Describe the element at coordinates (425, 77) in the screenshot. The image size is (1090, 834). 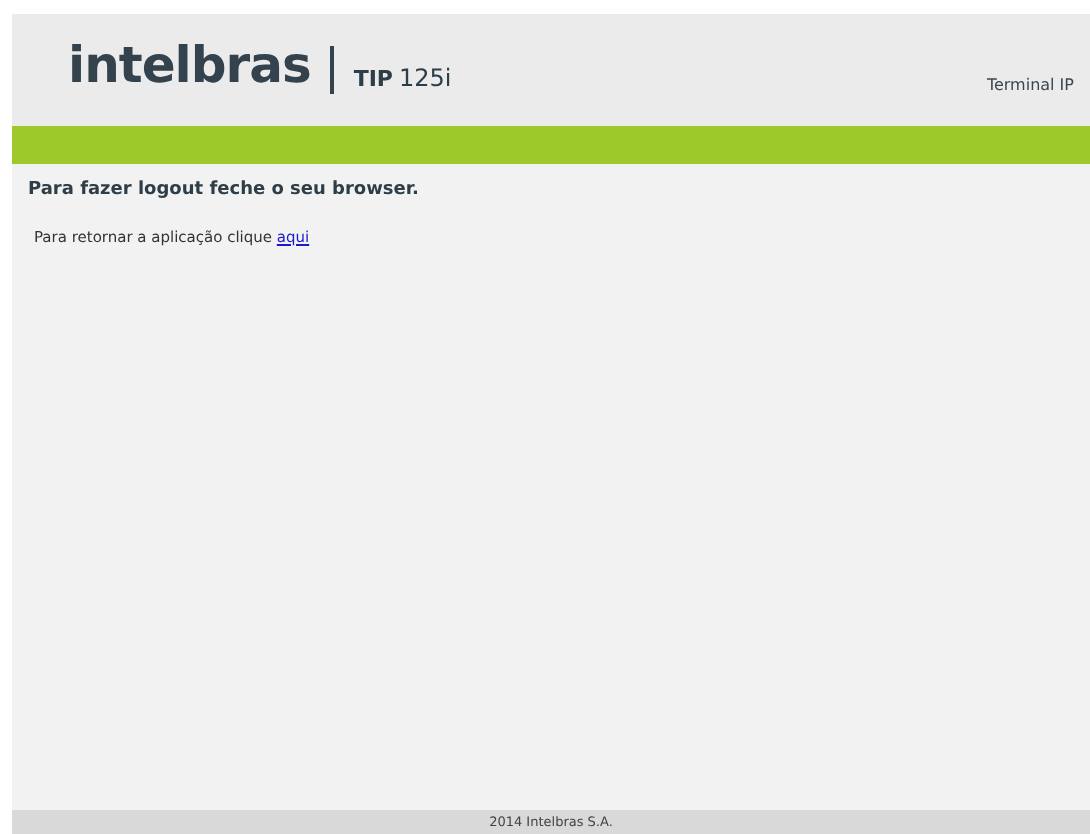
I see `model-number: 125i` at that location.